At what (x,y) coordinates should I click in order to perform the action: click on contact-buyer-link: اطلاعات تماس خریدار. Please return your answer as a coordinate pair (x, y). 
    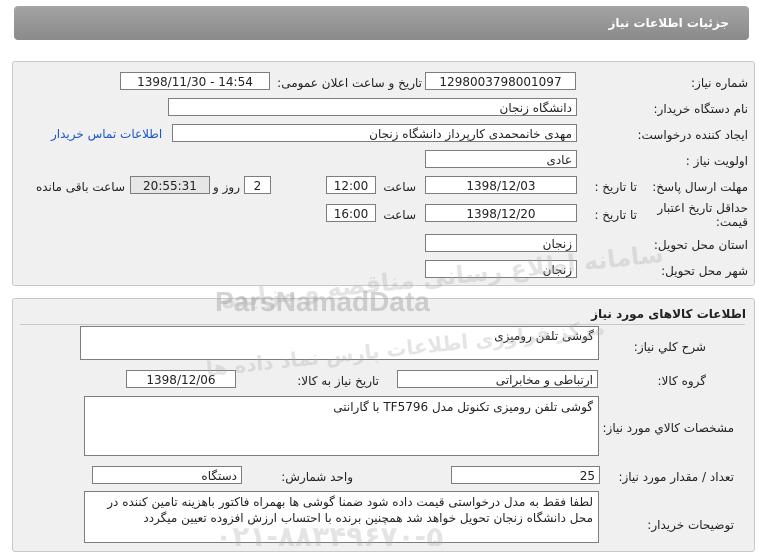
    Looking at the image, I should click on (106, 134).